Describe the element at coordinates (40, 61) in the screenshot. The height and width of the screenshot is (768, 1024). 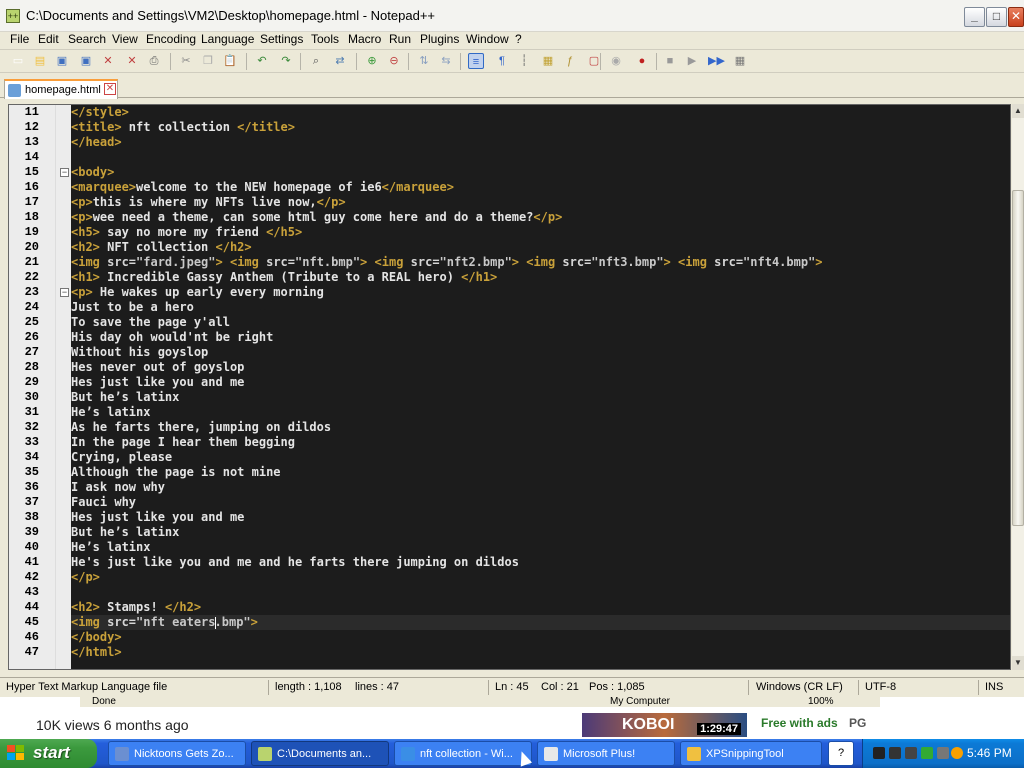
I see `open-file-icon: ▤` at that location.